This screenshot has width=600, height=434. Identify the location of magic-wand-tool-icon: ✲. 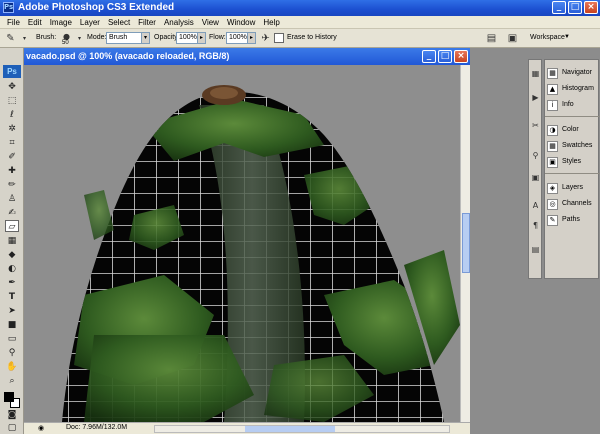
(12, 129).